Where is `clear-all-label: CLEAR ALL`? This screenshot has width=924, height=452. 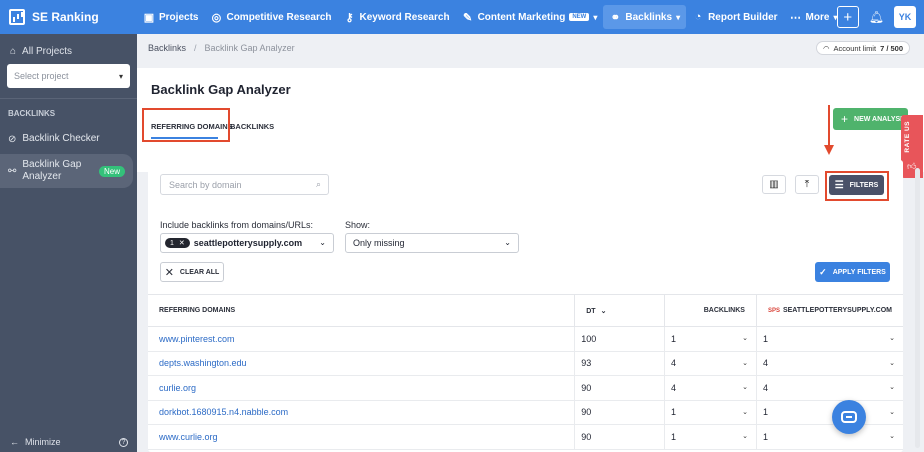 clear-all-label: CLEAR ALL is located at coordinates (199, 272).